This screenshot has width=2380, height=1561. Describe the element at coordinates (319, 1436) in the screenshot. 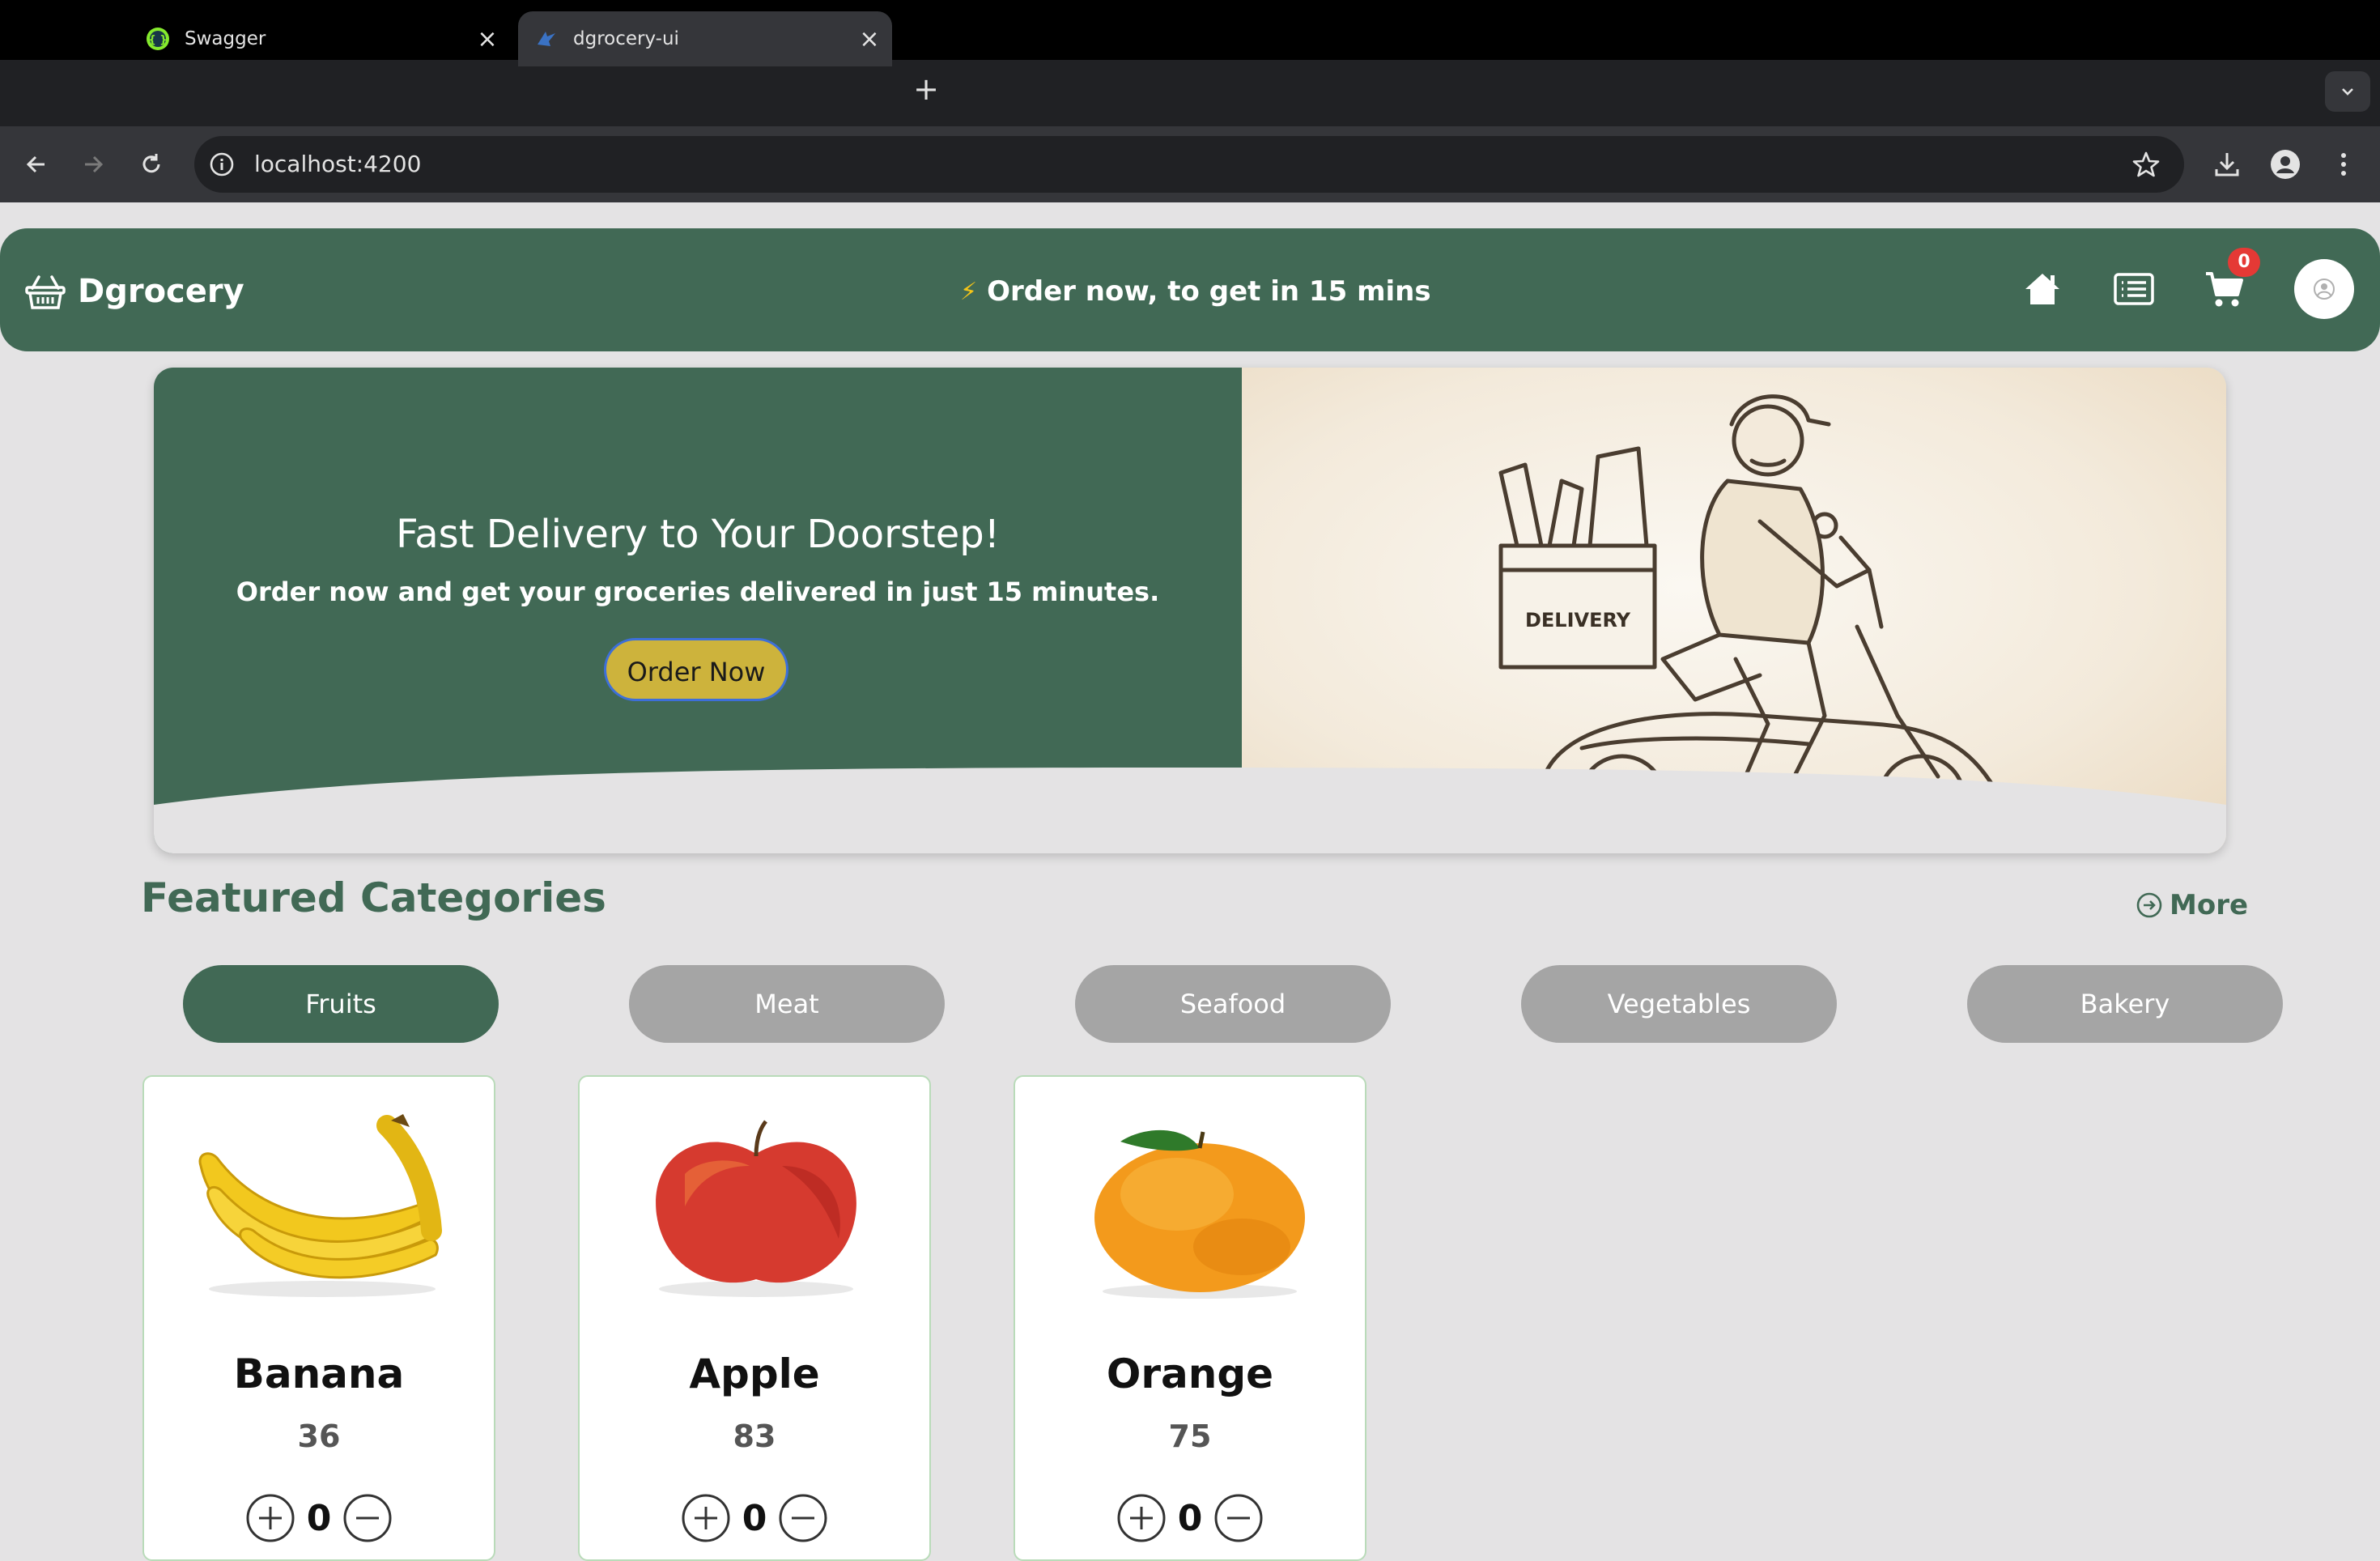

I see `product-price: 36` at that location.